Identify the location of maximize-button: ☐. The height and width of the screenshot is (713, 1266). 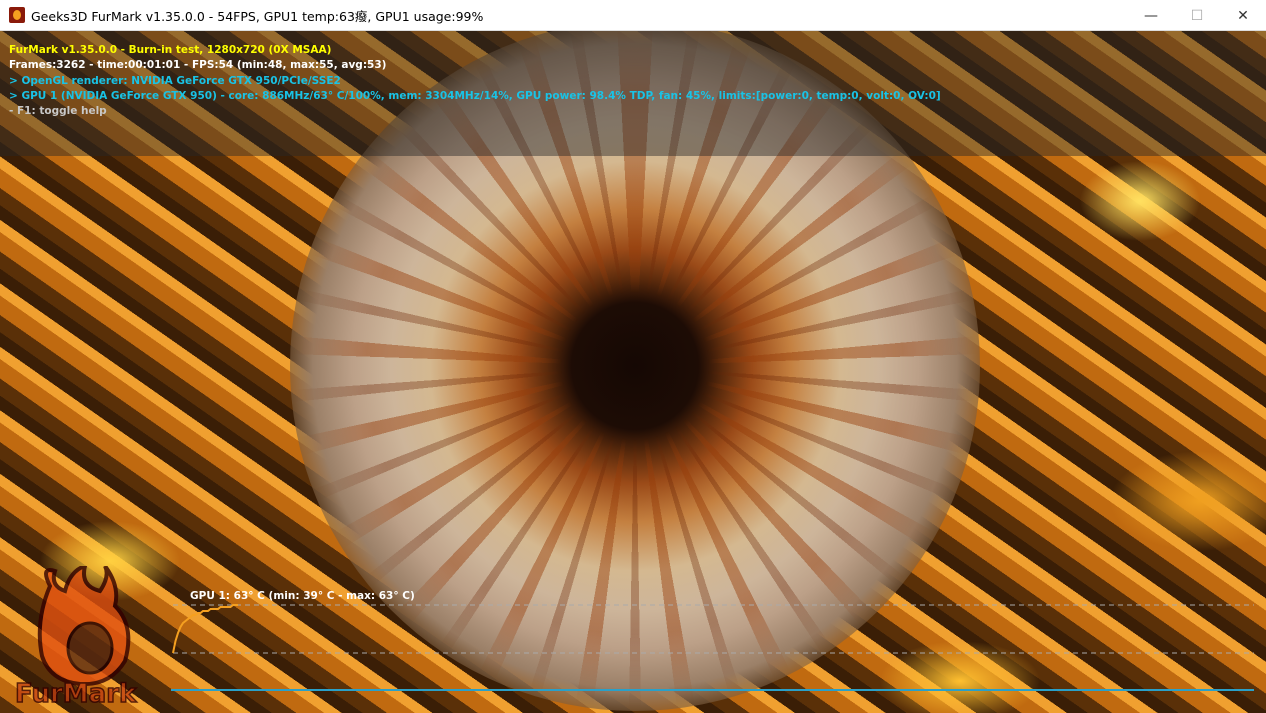
(1197, 15).